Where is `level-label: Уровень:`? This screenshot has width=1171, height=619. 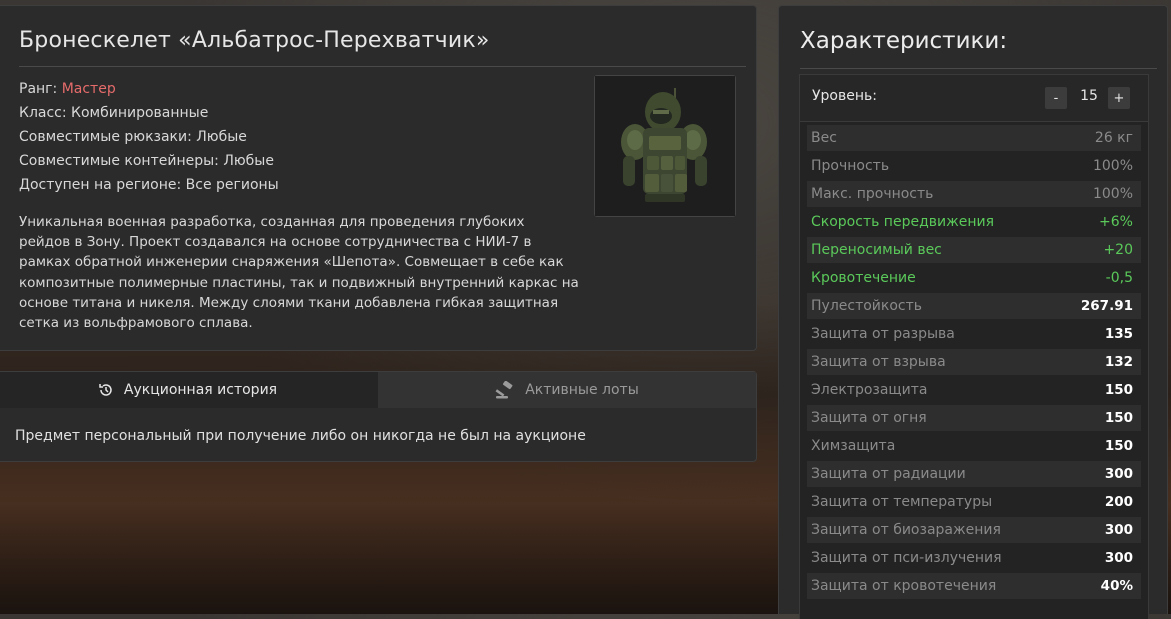
level-label: Уровень: is located at coordinates (844, 96).